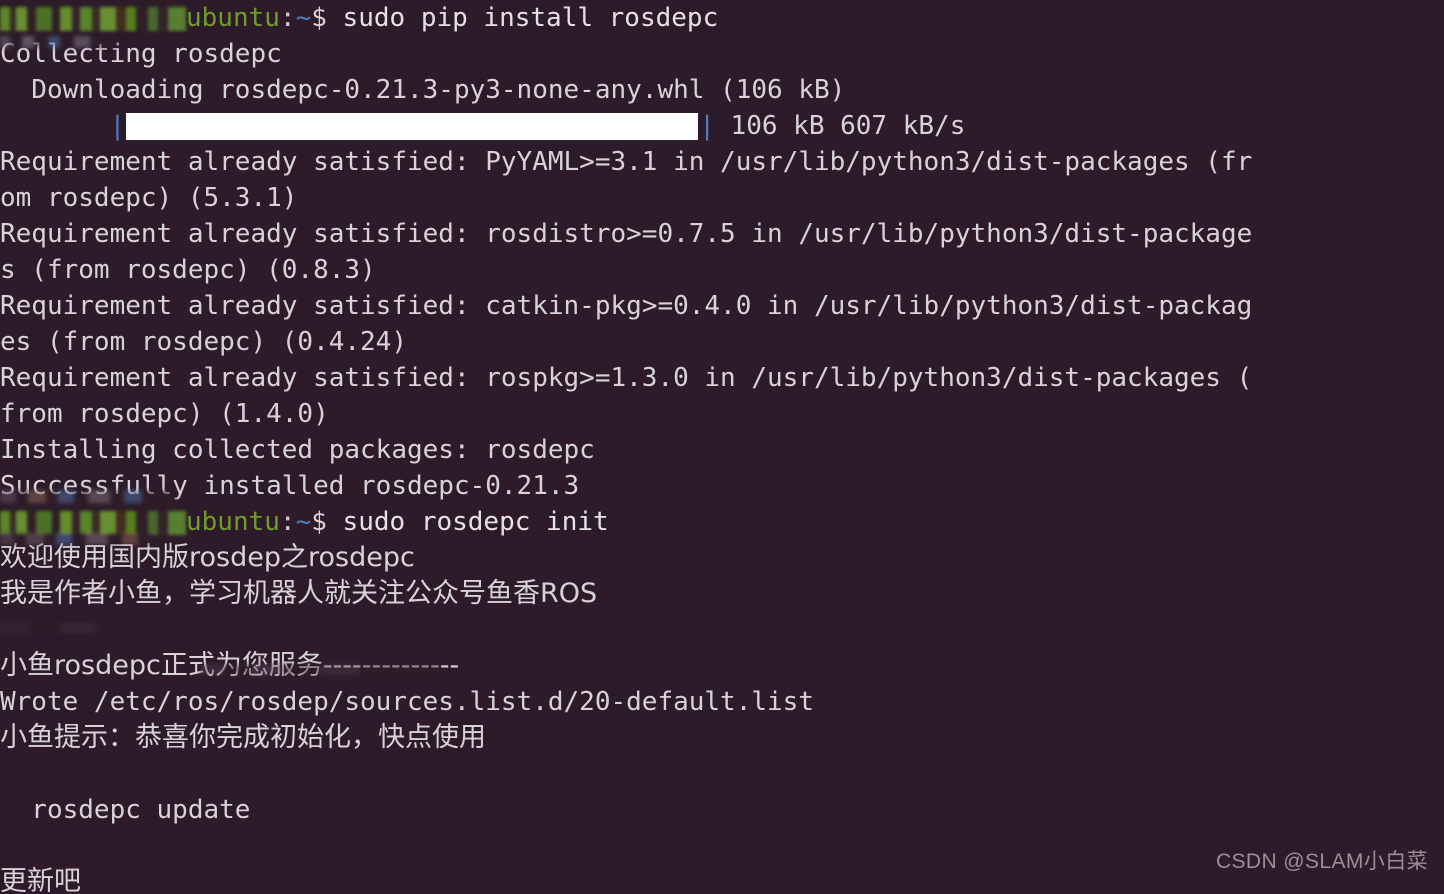  What do you see at coordinates (848, 126) in the screenshot?
I see `progress-stats: 106 kB 607 kB/s` at bounding box center [848, 126].